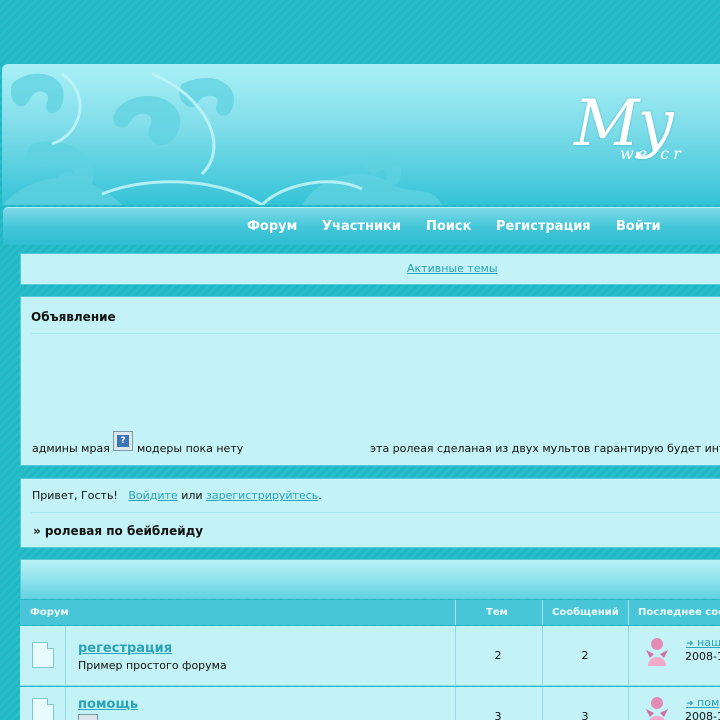 The image size is (720, 720). Describe the element at coordinates (320, 495) in the screenshot. I see `period-text: .` at that location.